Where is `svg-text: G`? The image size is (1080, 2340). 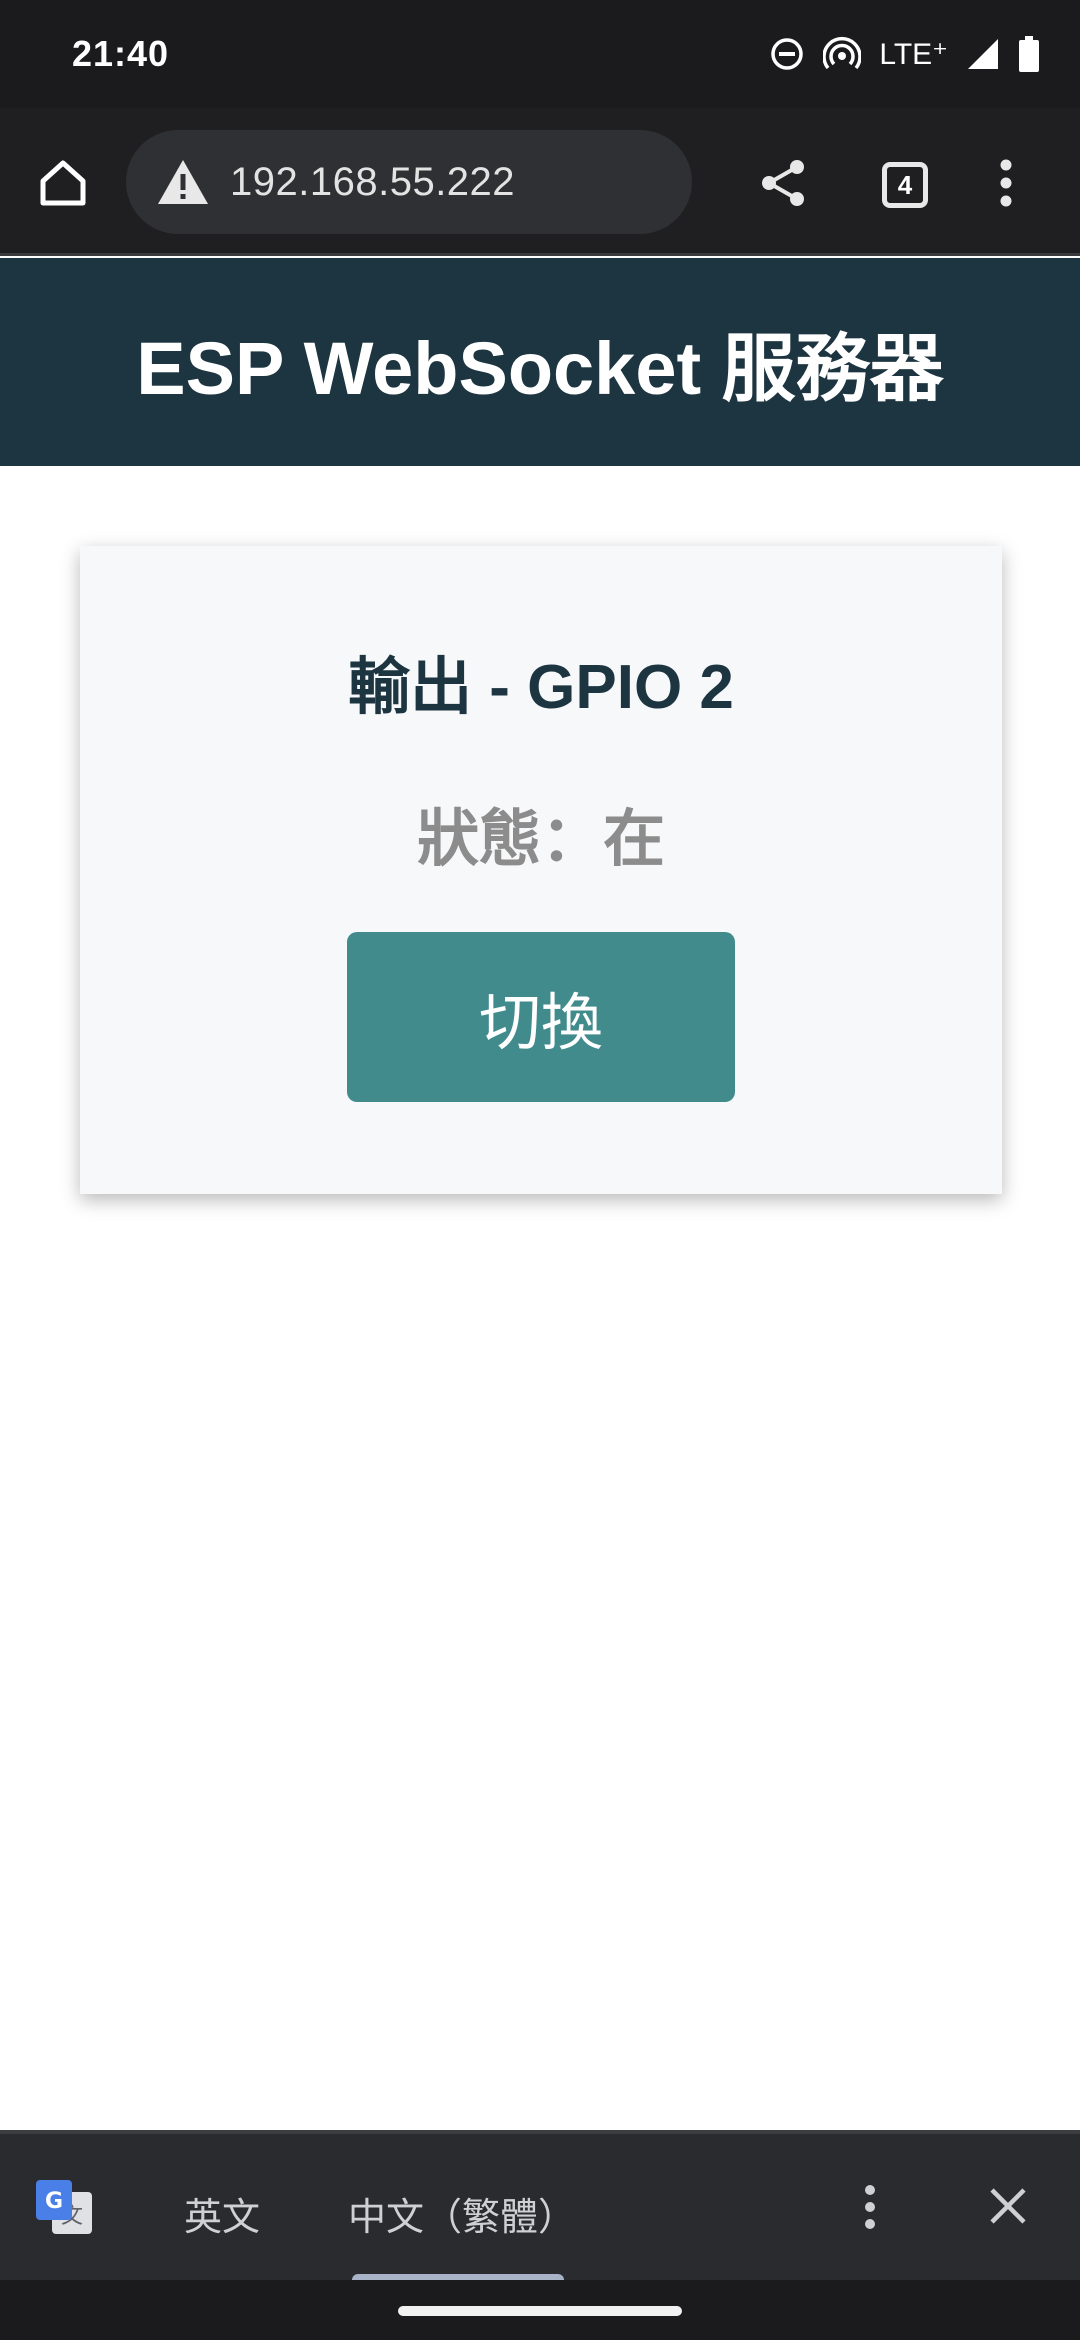
svg-text: G is located at coordinates (54, 2201).